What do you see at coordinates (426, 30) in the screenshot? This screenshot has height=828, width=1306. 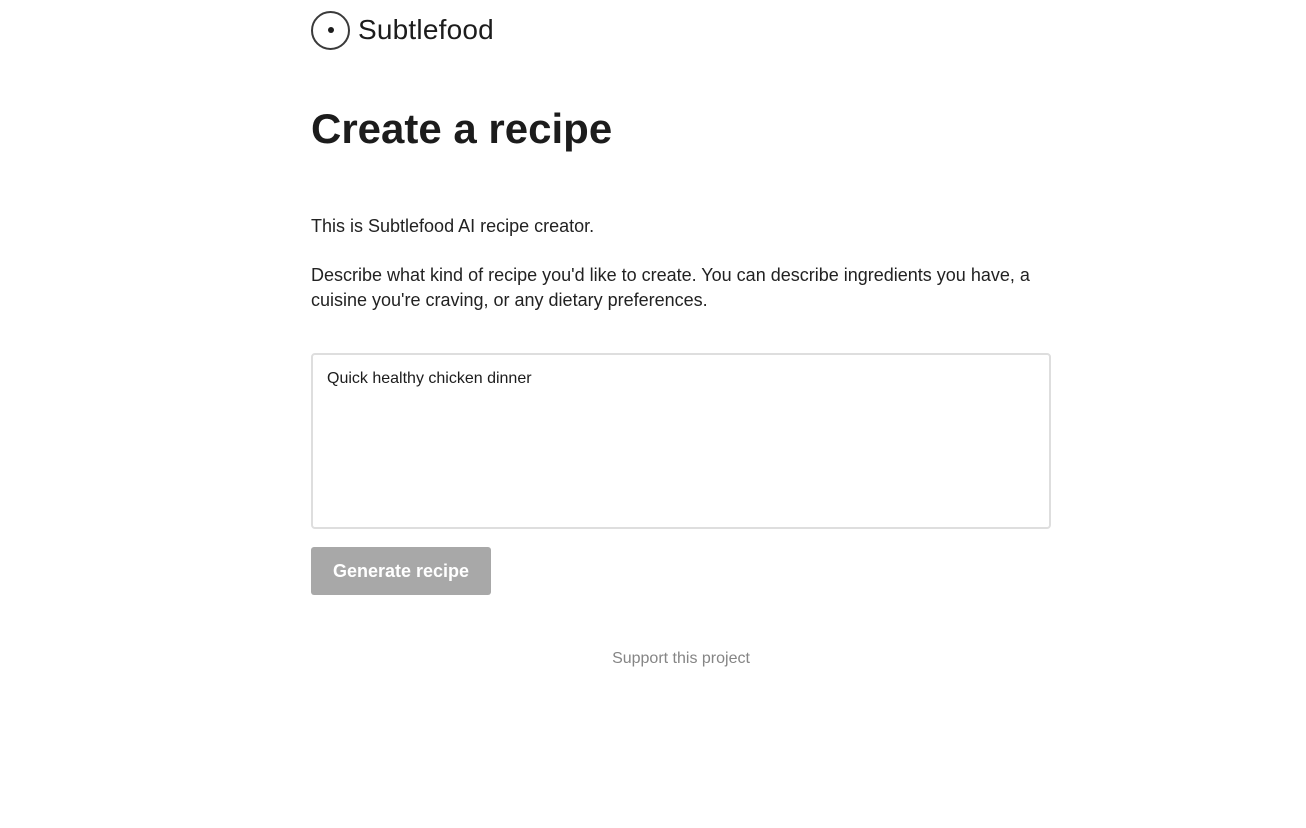 I see `brand-name: Subtlefood` at bounding box center [426, 30].